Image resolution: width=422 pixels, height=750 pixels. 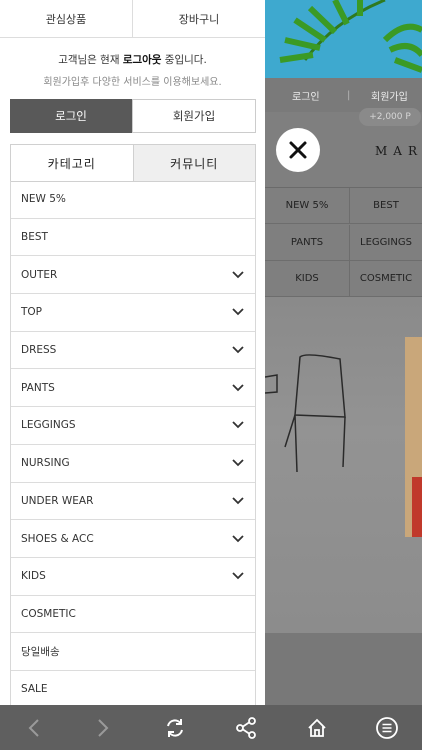 I want to click on menu-item: SALE, so click(x=133, y=688).